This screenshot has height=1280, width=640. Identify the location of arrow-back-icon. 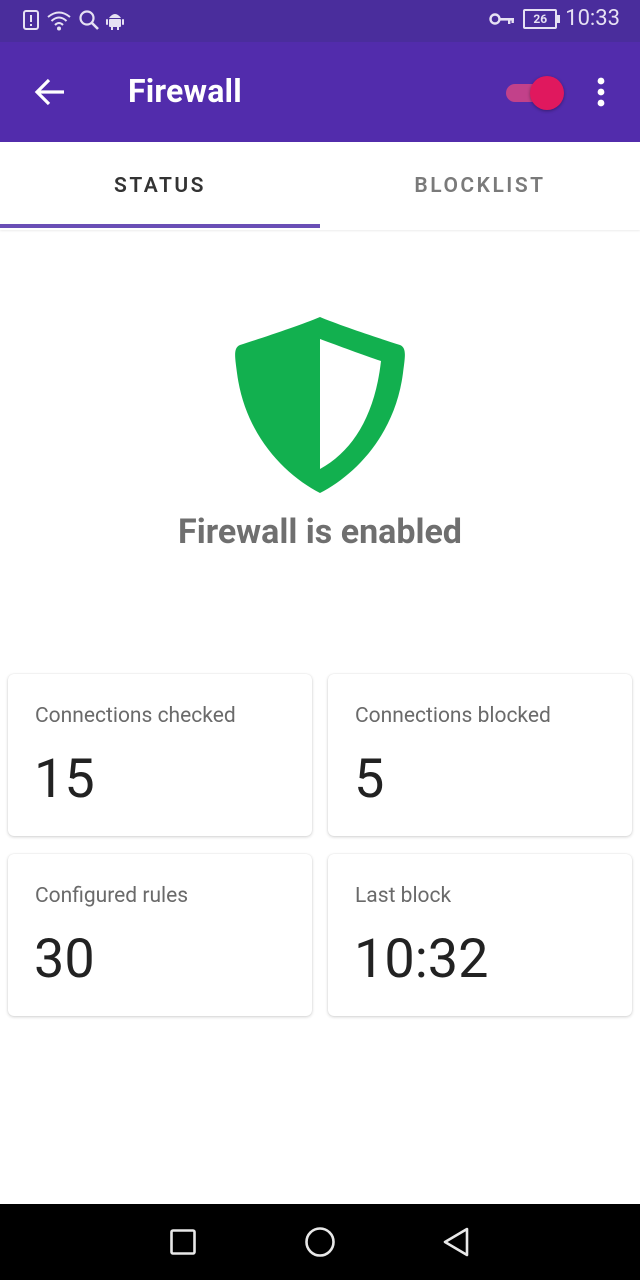
(49, 92).